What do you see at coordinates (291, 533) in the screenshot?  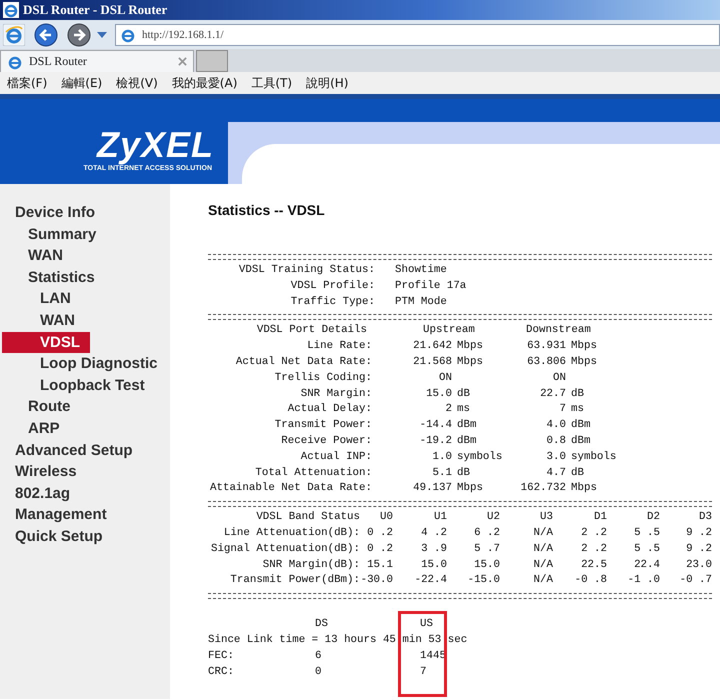 I see `field-label: Line Attenuation(dB):` at bounding box center [291, 533].